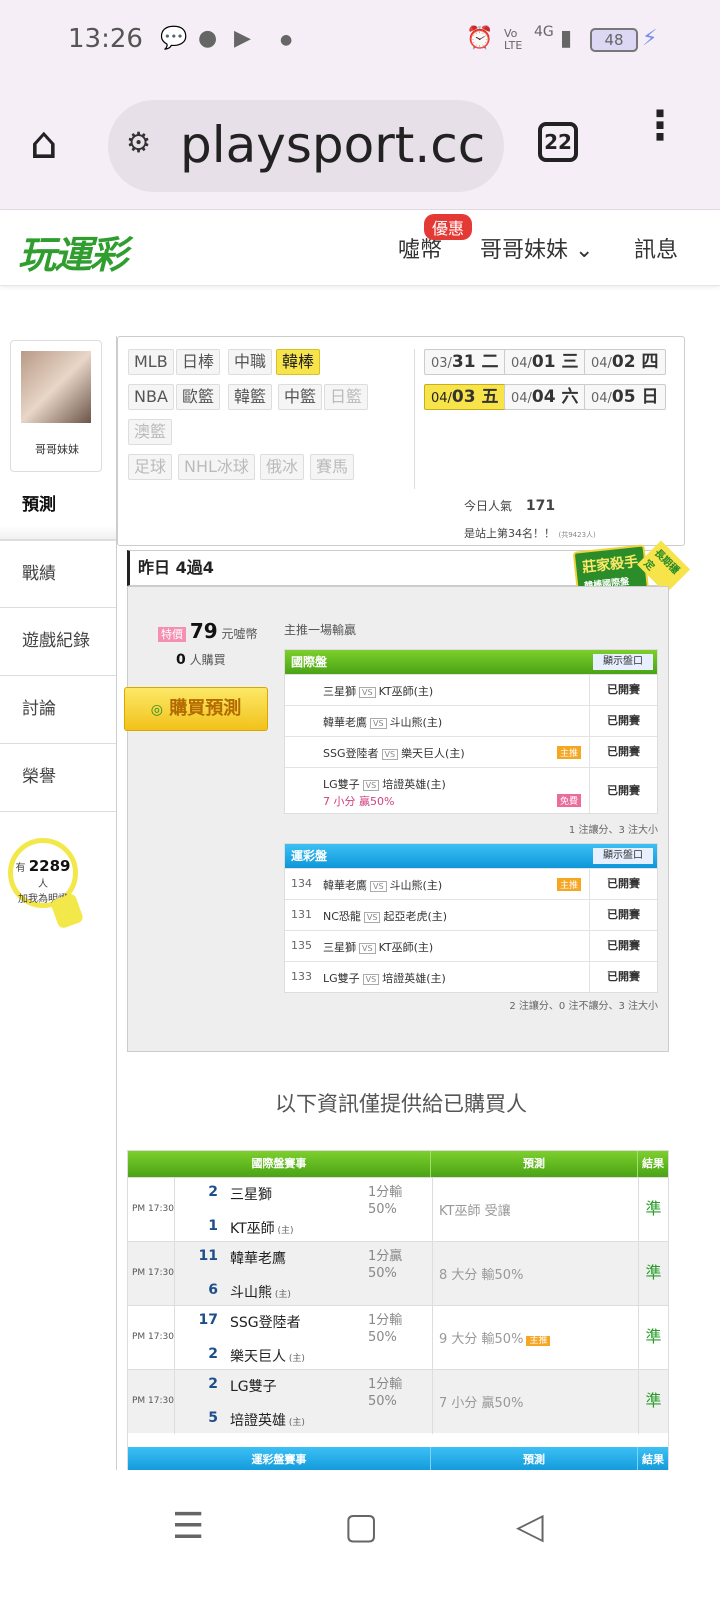 This screenshot has width=720, height=1604. What do you see at coordinates (471, 751) in the screenshot?
I see `game-row: SSG登陸者 VS 樂天巨人(主) 主推 已開賽` at bounding box center [471, 751].